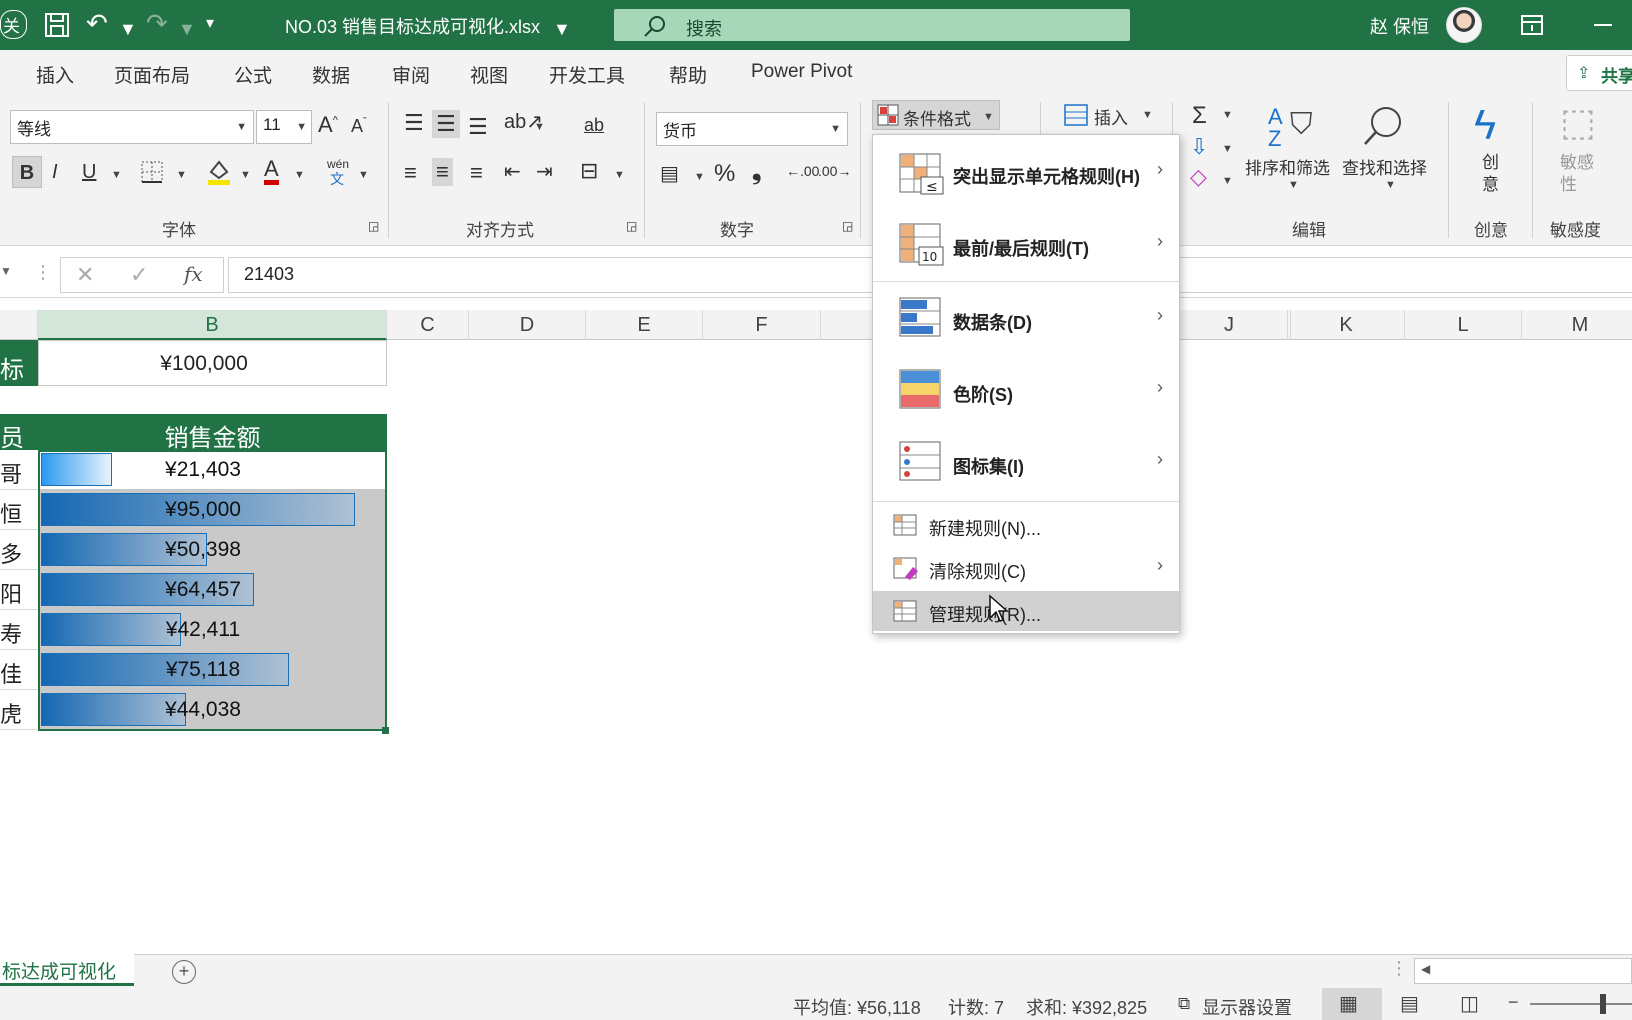  I want to click on font-name-select: 等线 ▼, so click(132, 127).